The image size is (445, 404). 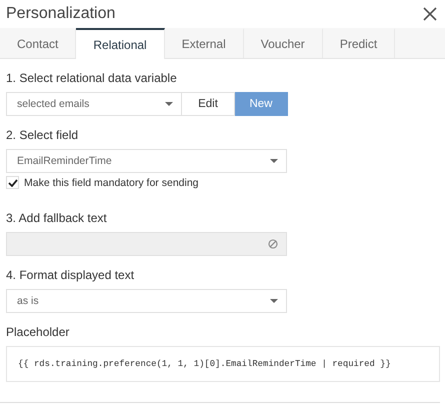 What do you see at coordinates (283, 43) in the screenshot?
I see `tab: Voucher` at bounding box center [283, 43].